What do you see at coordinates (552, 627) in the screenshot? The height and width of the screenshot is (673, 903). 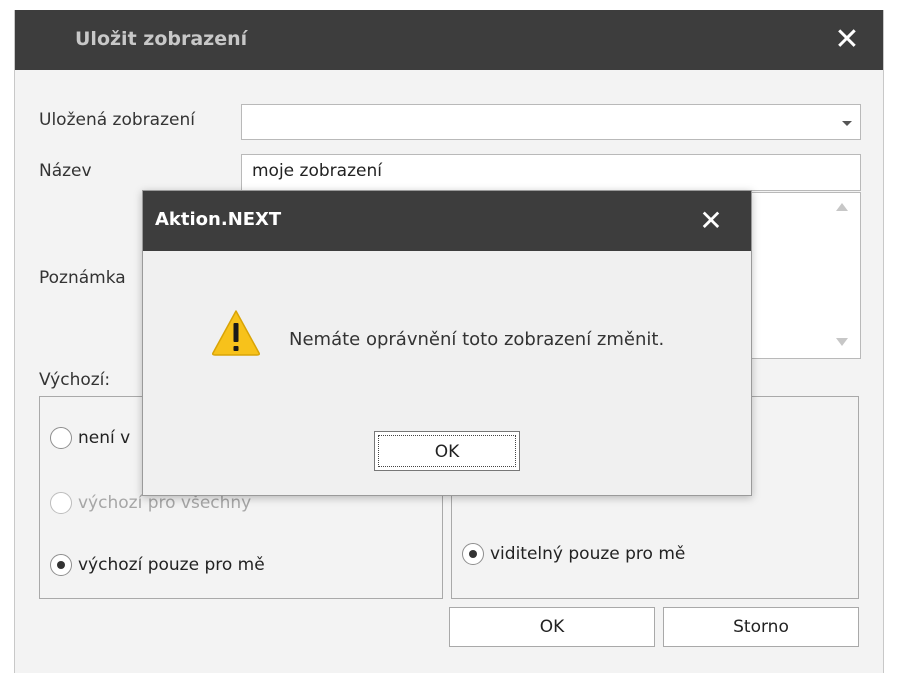 I see `ok-button: OK` at bounding box center [552, 627].